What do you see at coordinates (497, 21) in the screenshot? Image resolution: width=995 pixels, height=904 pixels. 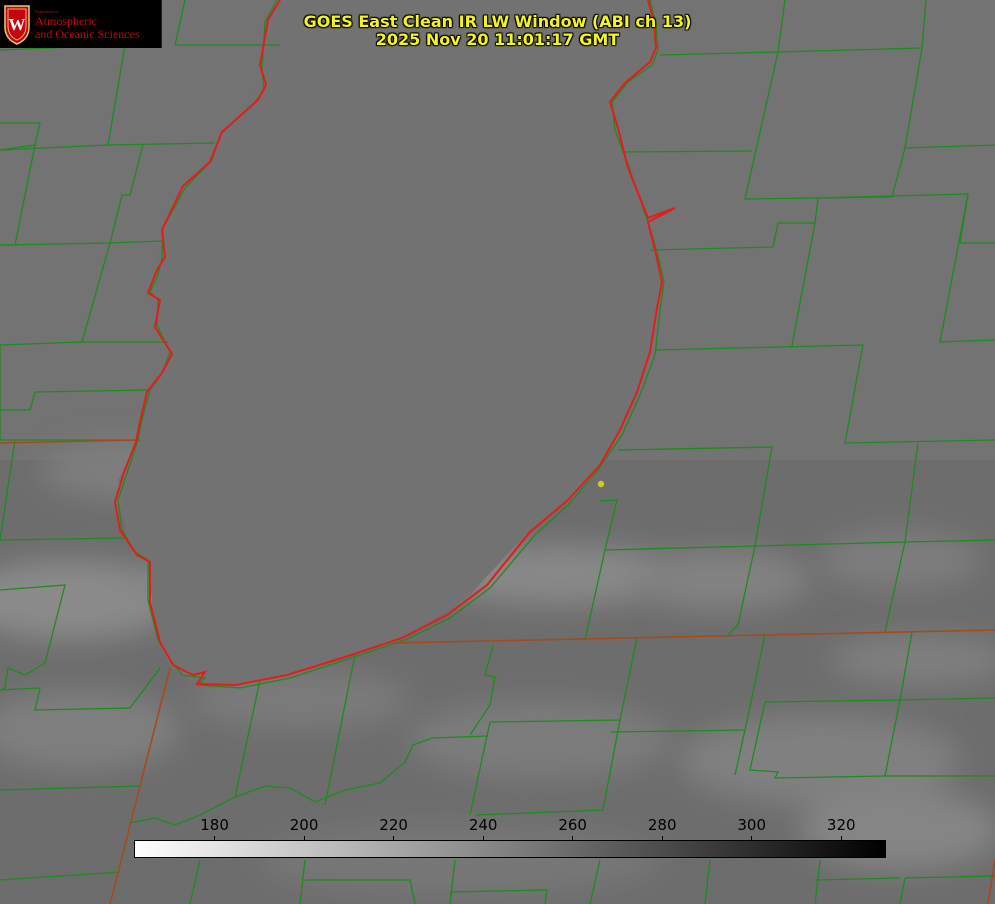 I see `product-title: GOES East Clean IR LW Window (ABI ch 13)` at bounding box center [497, 21].